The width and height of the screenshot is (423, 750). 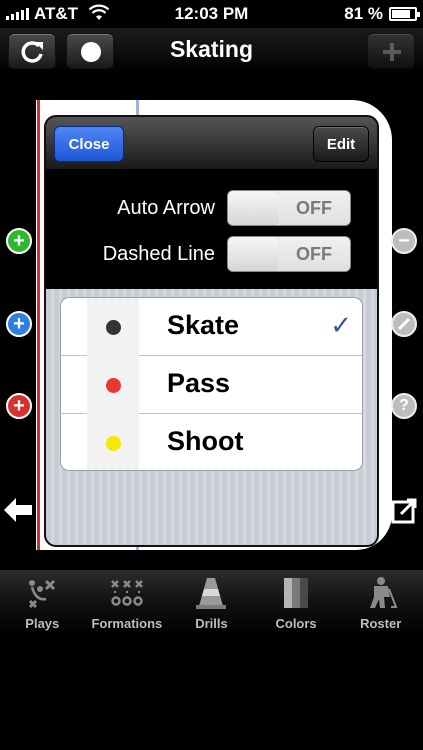 What do you see at coordinates (42, 594) in the screenshot?
I see `plays-icon` at bounding box center [42, 594].